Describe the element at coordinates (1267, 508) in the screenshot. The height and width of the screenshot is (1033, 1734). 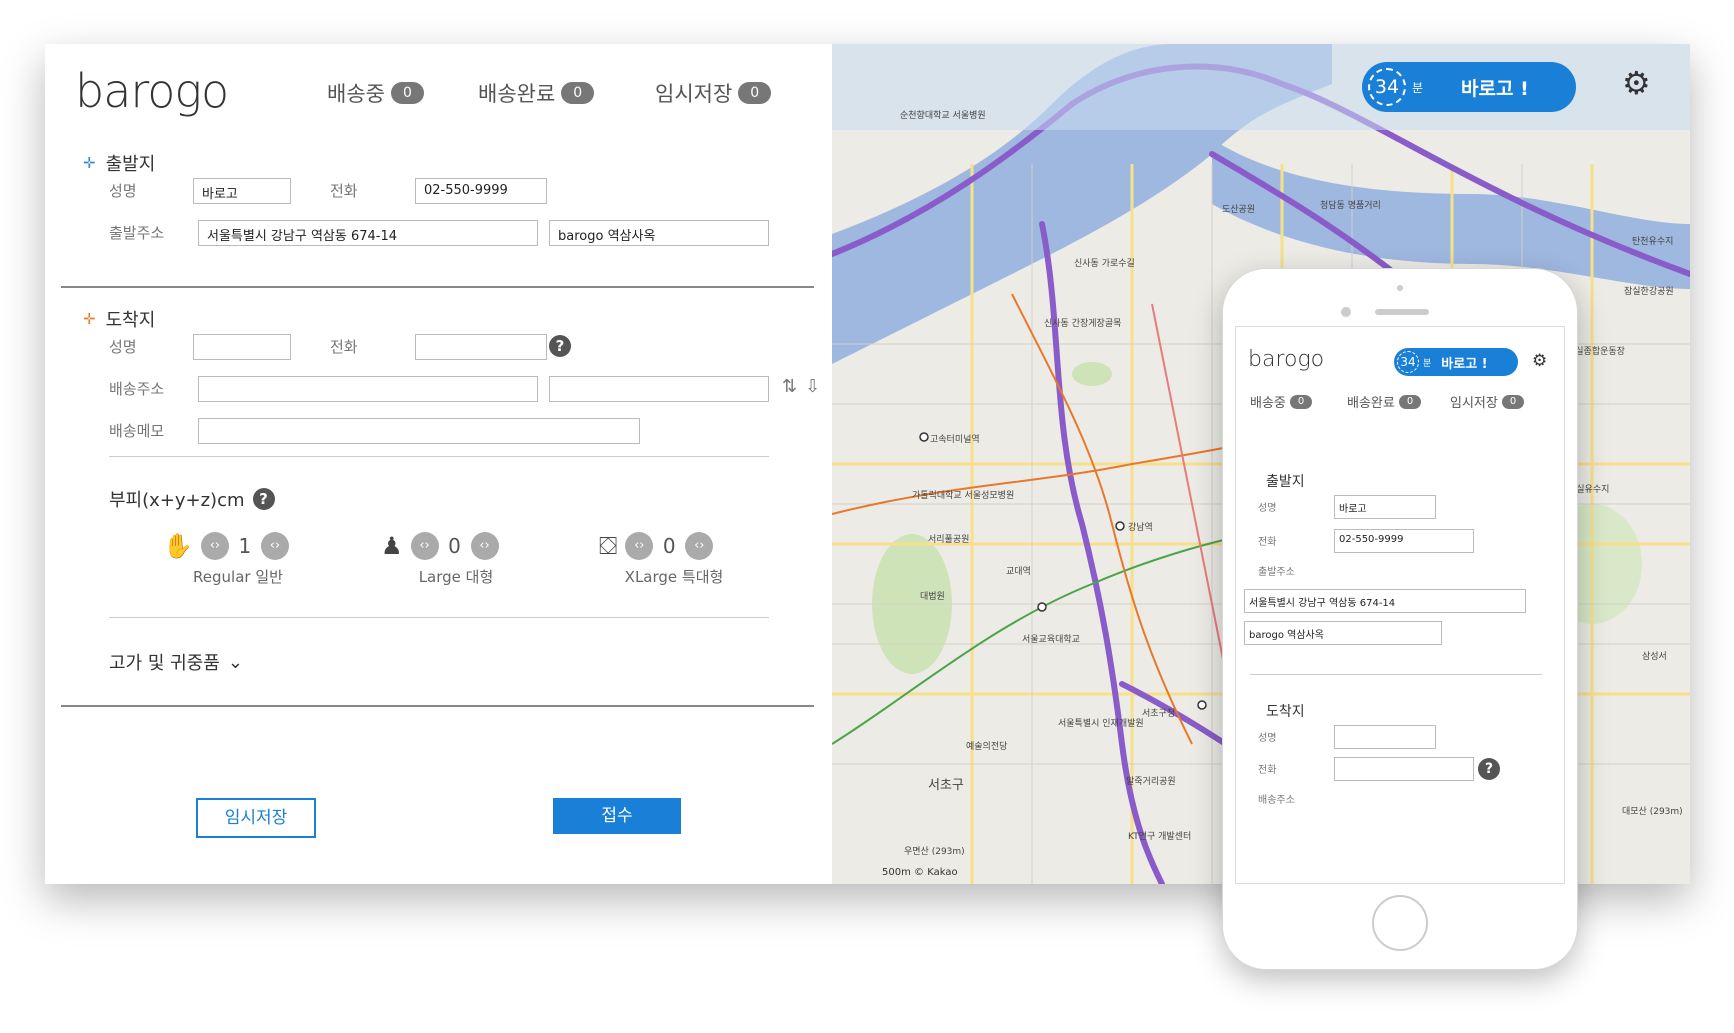
I see `origin-name-label: 성명` at that location.